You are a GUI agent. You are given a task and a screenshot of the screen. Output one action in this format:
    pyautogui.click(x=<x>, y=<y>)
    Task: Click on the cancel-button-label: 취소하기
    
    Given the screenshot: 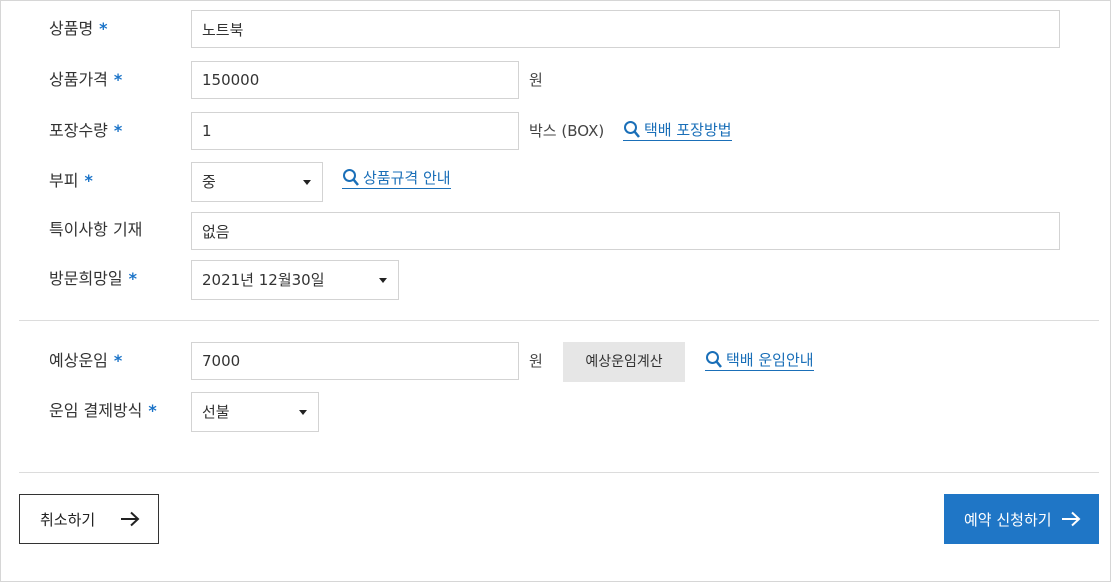 What is the action you would take?
    pyautogui.click(x=68, y=519)
    